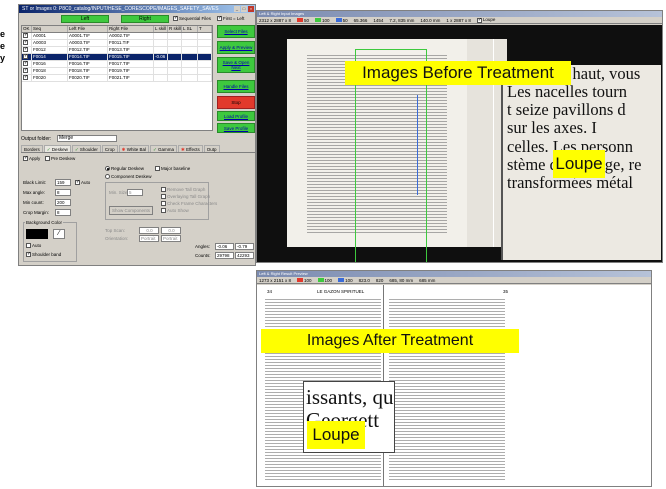  What do you see at coordinates (117, 43) in the screenshot?
I see `table-row: A0003A0003.TIFF0011.TIF` at bounding box center [117, 43].